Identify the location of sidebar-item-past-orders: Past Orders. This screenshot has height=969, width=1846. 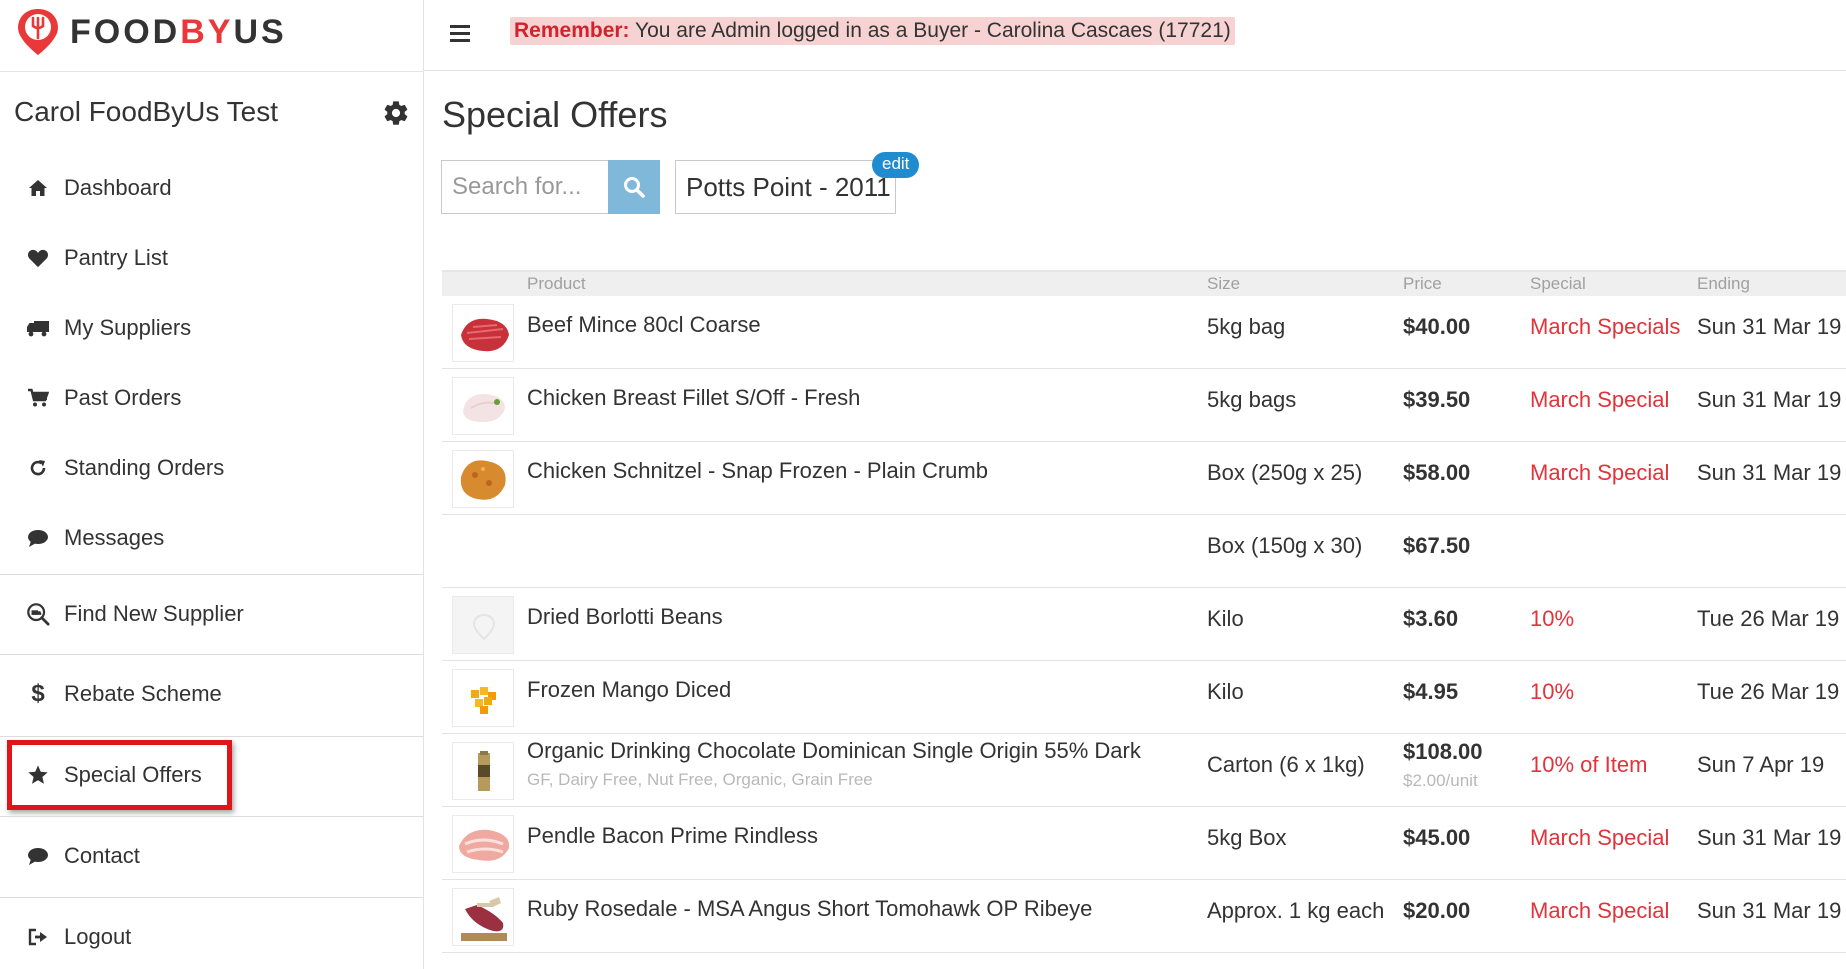
(212, 398).